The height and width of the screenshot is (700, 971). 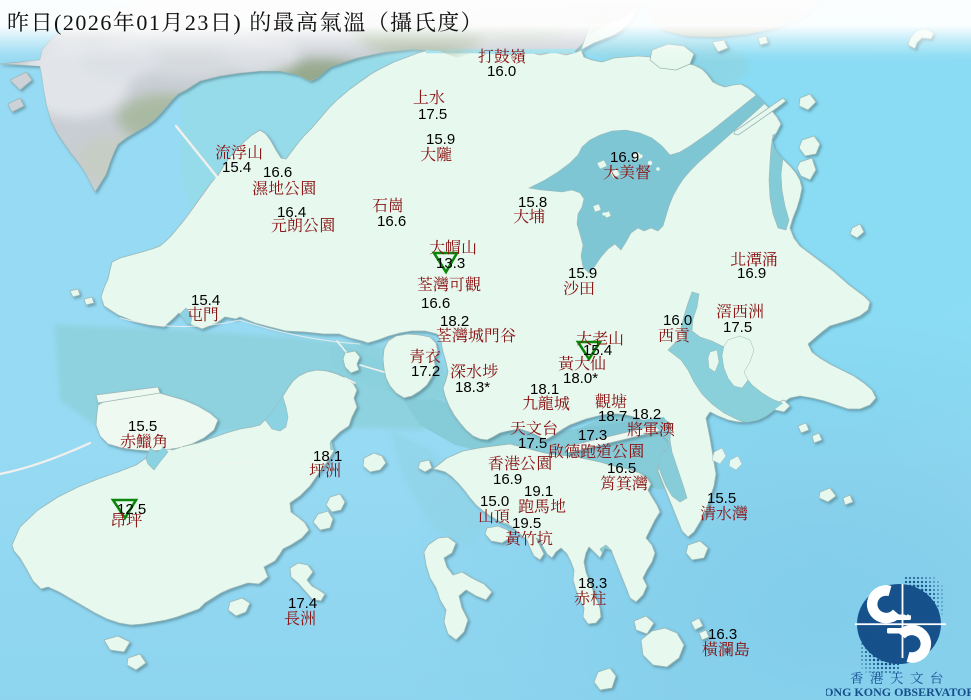 I want to click on svg-text: 香港天文台, so click(x=900, y=677).